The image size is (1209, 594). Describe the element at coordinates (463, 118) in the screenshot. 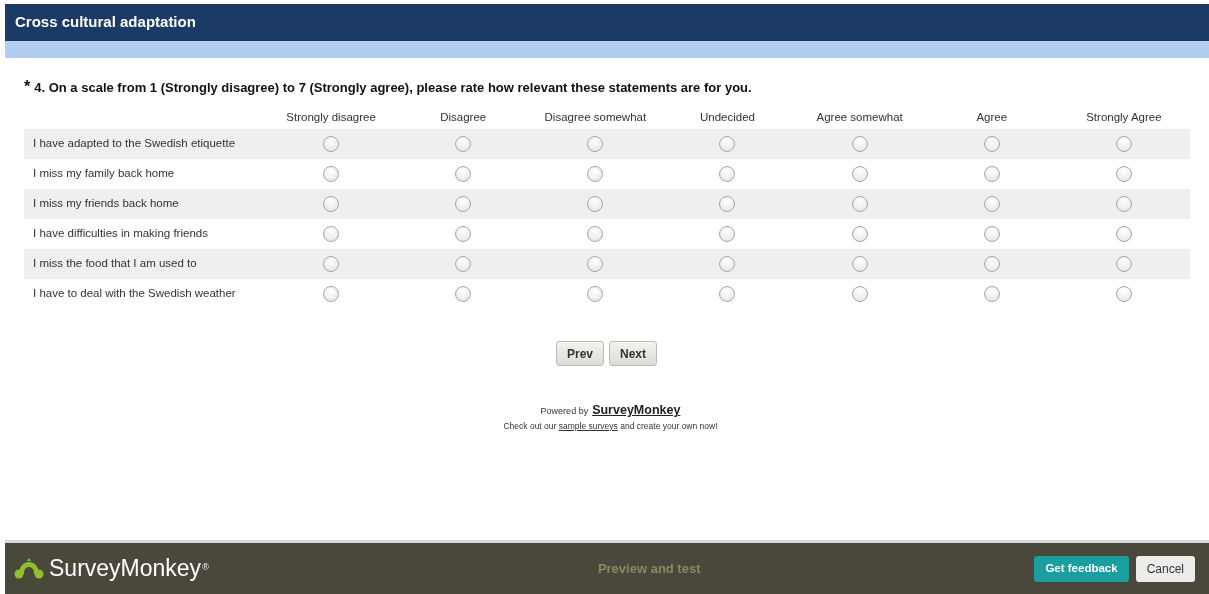

I see `column-heading: Disagree` at that location.